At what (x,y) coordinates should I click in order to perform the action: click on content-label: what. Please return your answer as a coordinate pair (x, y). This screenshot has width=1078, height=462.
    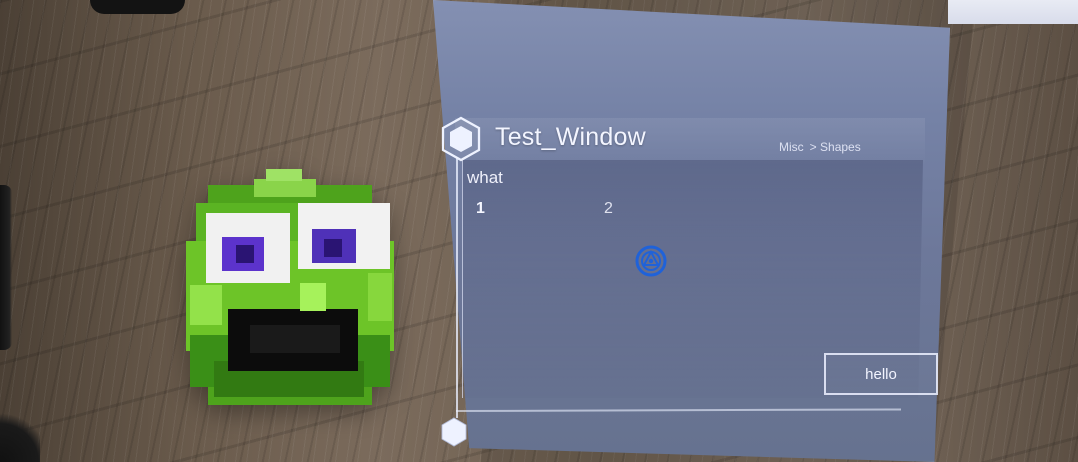
    Looking at the image, I should click on (485, 177).